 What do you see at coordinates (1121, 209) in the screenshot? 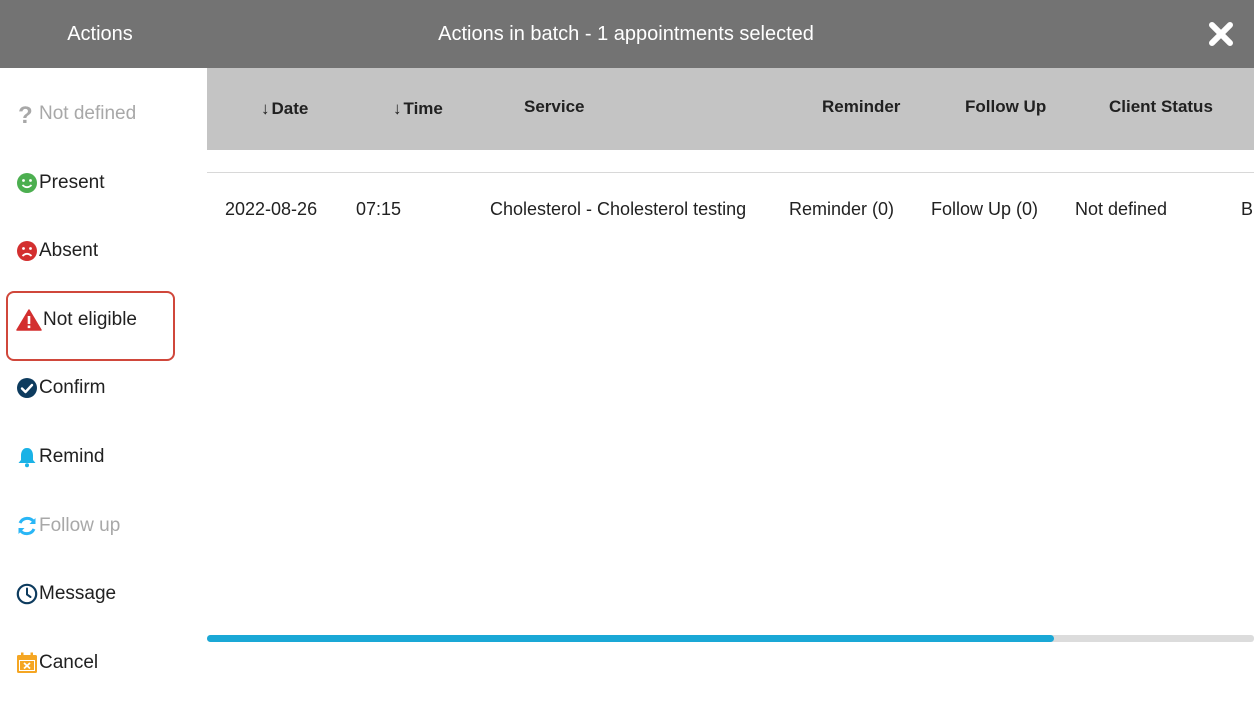
I see `cell-client-status: Not defined` at bounding box center [1121, 209].